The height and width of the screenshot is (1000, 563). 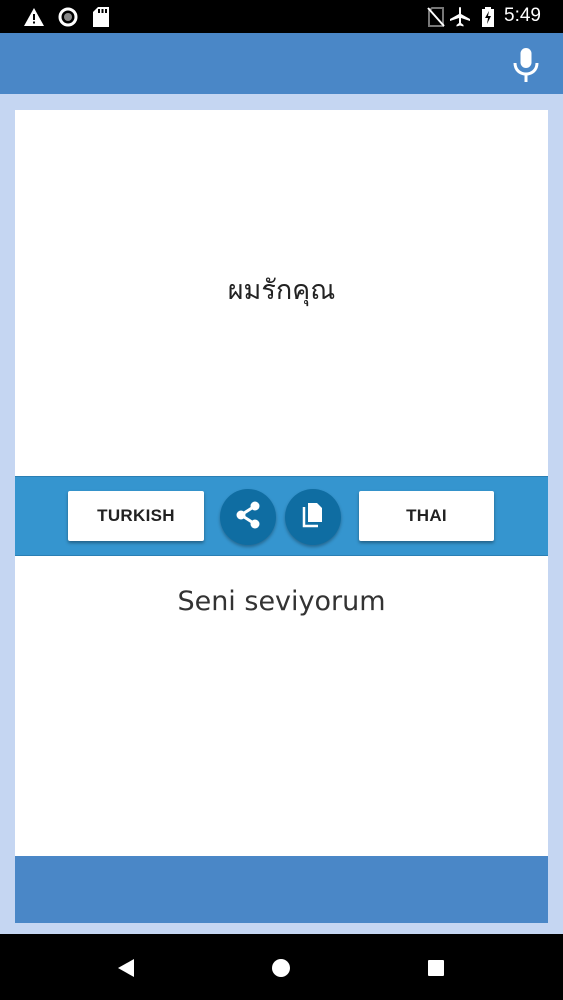 What do you see at coordinates (281, 601) in the screenshot?
I see `translation-text: Seni seviyorum` at bounding box center [281, 601].